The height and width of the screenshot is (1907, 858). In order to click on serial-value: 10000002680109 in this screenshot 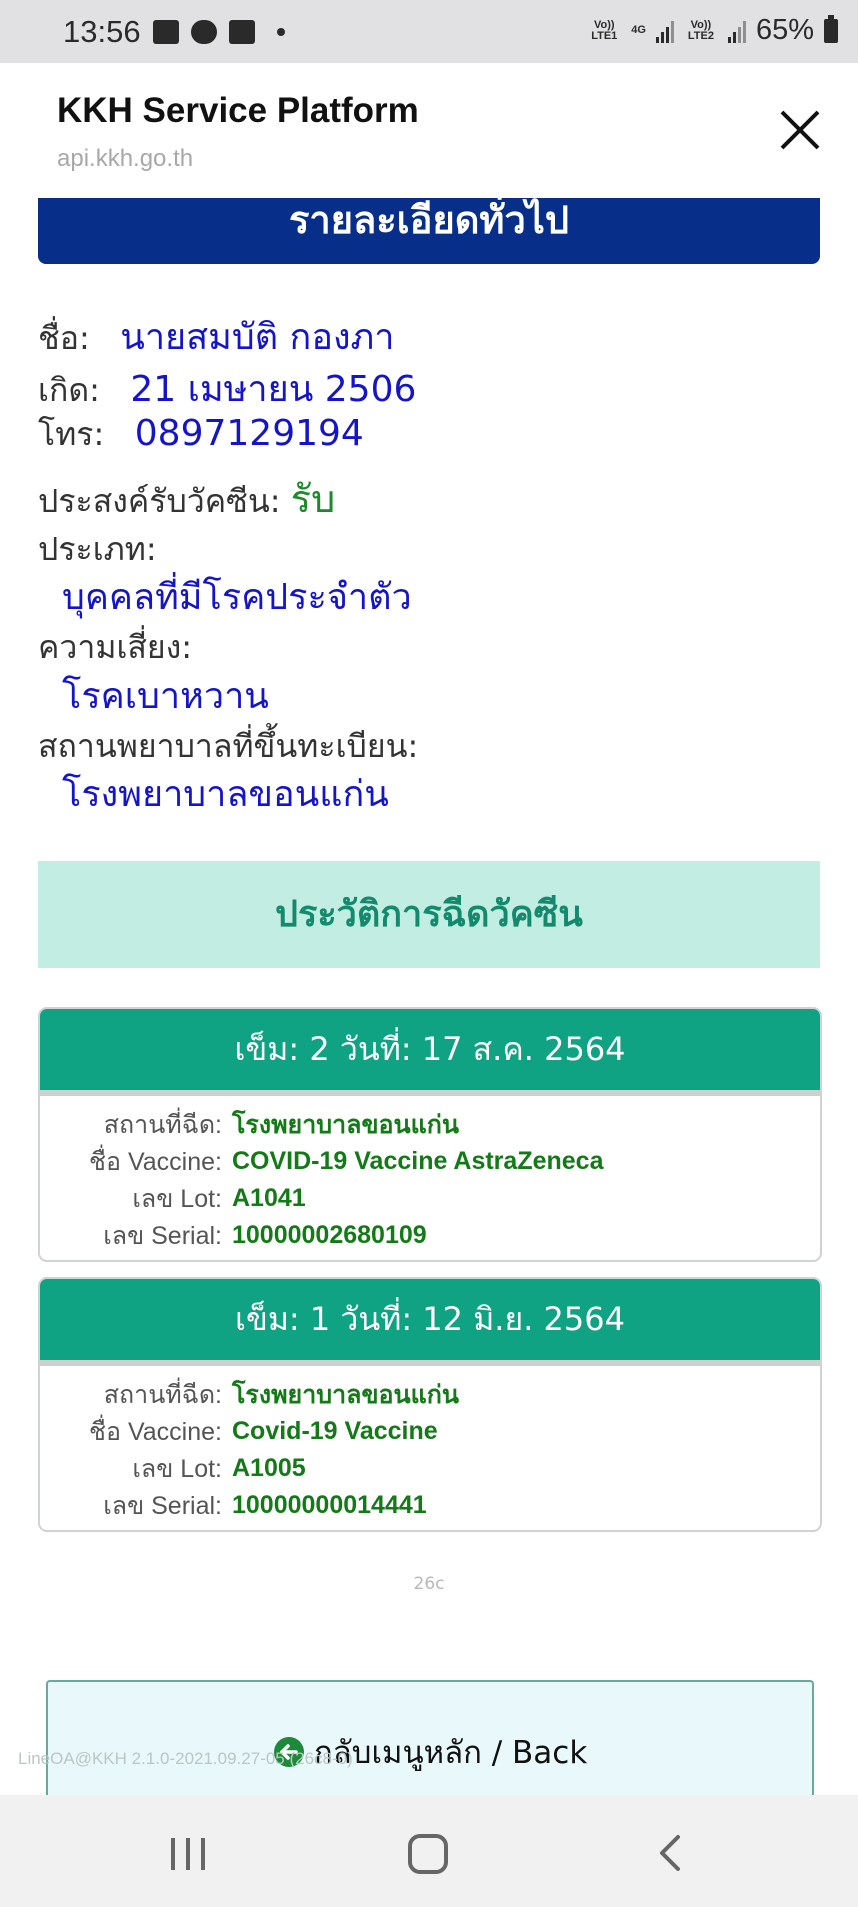, I will do `click(329, 1235)`.